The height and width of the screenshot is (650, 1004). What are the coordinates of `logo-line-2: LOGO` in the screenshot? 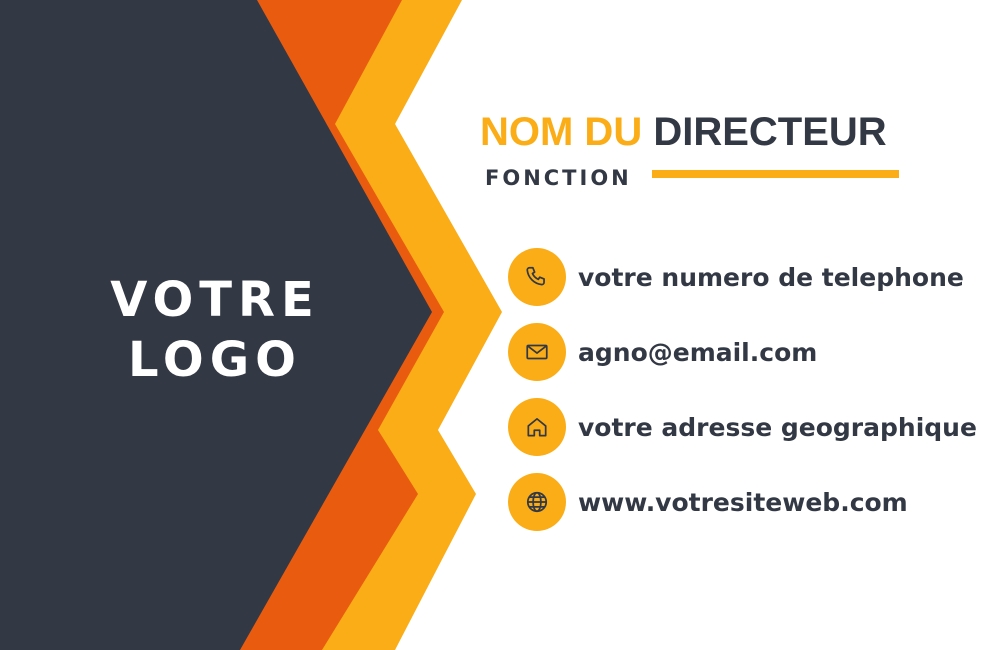 It's located at (215, 360).